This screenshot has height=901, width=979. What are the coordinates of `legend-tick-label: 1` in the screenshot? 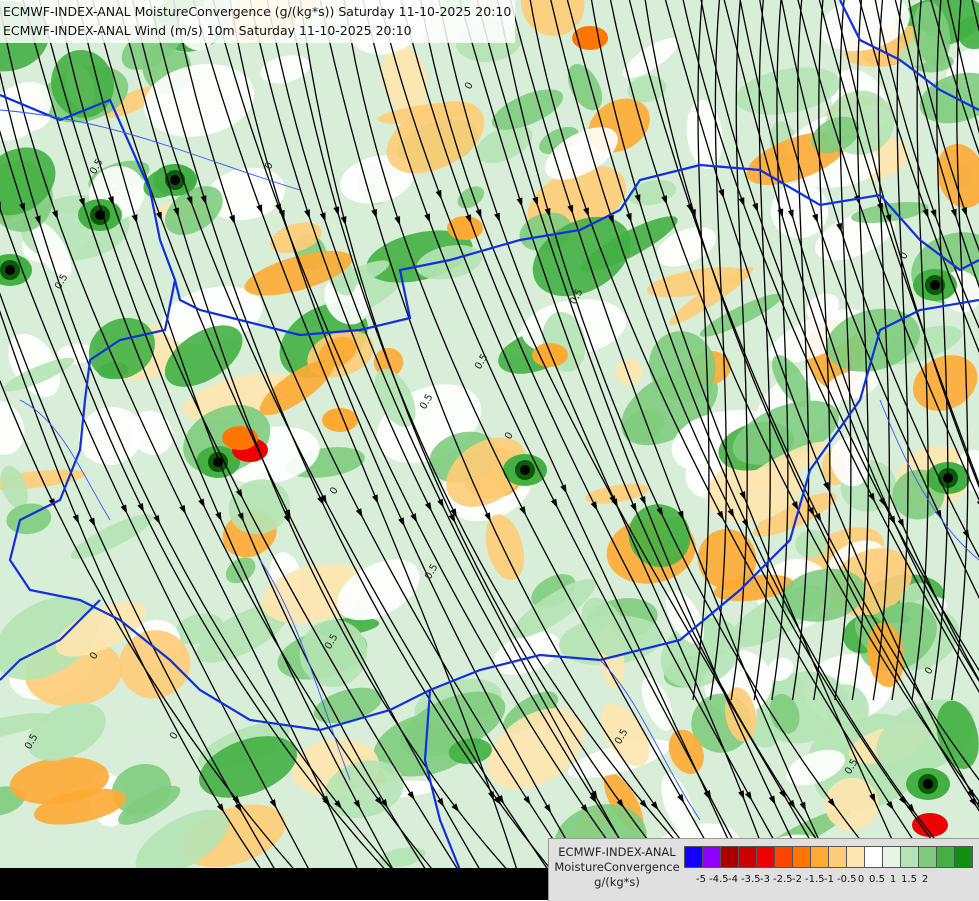 It's located at (893, 879).